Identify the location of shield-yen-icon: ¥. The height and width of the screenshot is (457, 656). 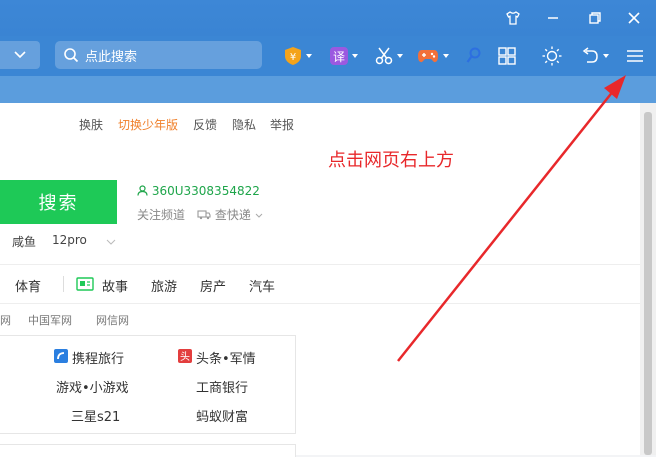
(293, 56).